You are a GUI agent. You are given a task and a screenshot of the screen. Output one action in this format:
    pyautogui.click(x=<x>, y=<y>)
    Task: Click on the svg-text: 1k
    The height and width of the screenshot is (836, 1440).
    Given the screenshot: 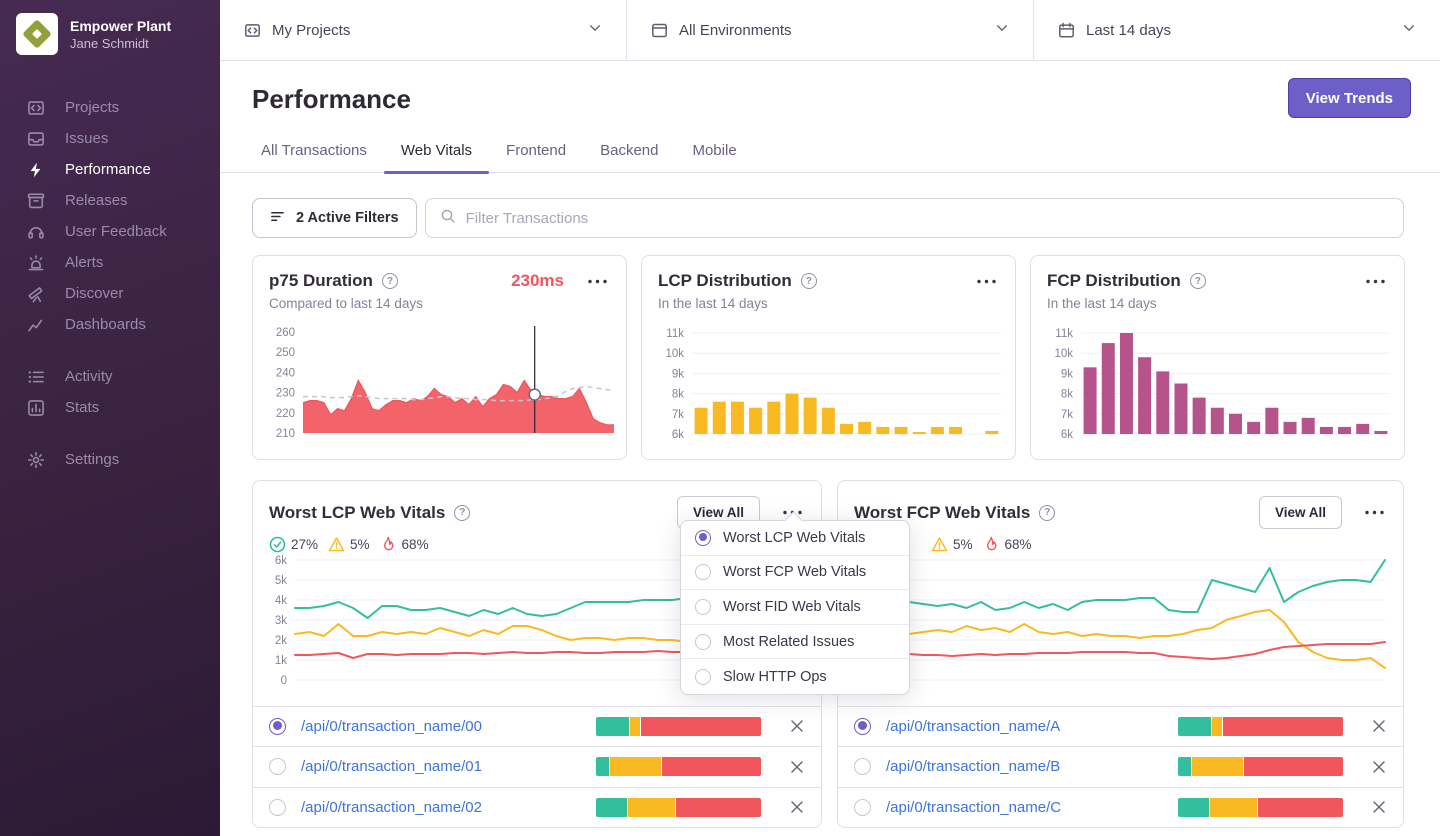 What is the action you would take?
    pyautogui.click(x=281, y=661)
    